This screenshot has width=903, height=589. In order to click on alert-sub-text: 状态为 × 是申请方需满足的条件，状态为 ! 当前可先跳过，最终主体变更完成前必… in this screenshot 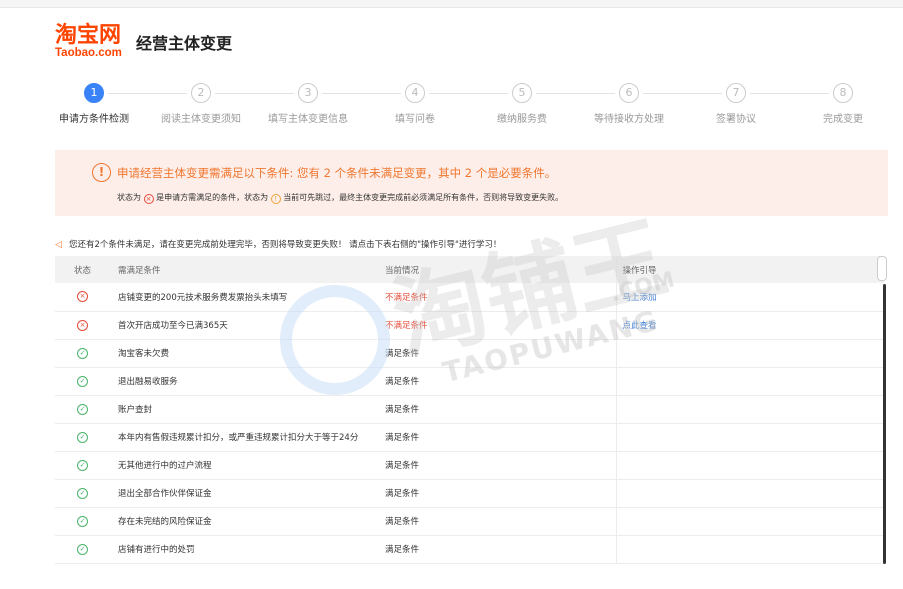, I will do `click(340, 198)`.